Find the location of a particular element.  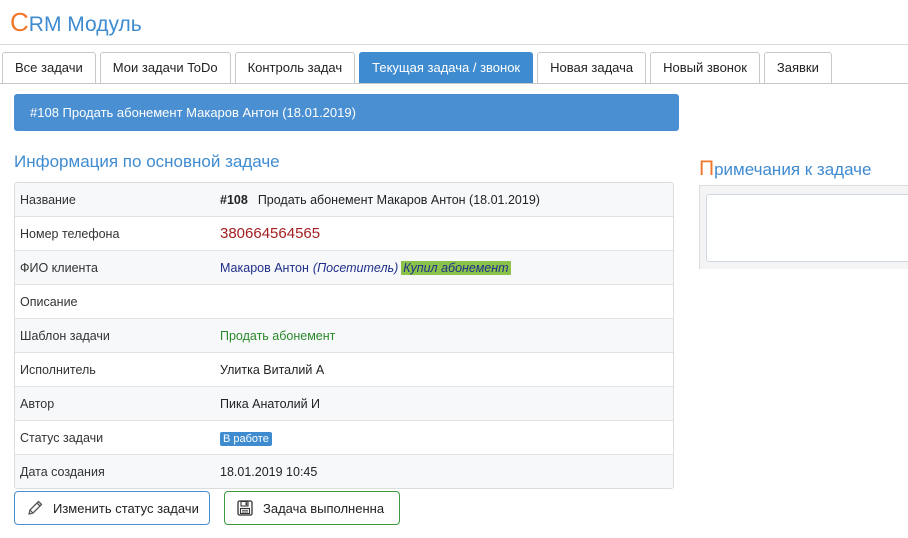

author-value: Пика Анатолий И is located at coordinates (270, 403).